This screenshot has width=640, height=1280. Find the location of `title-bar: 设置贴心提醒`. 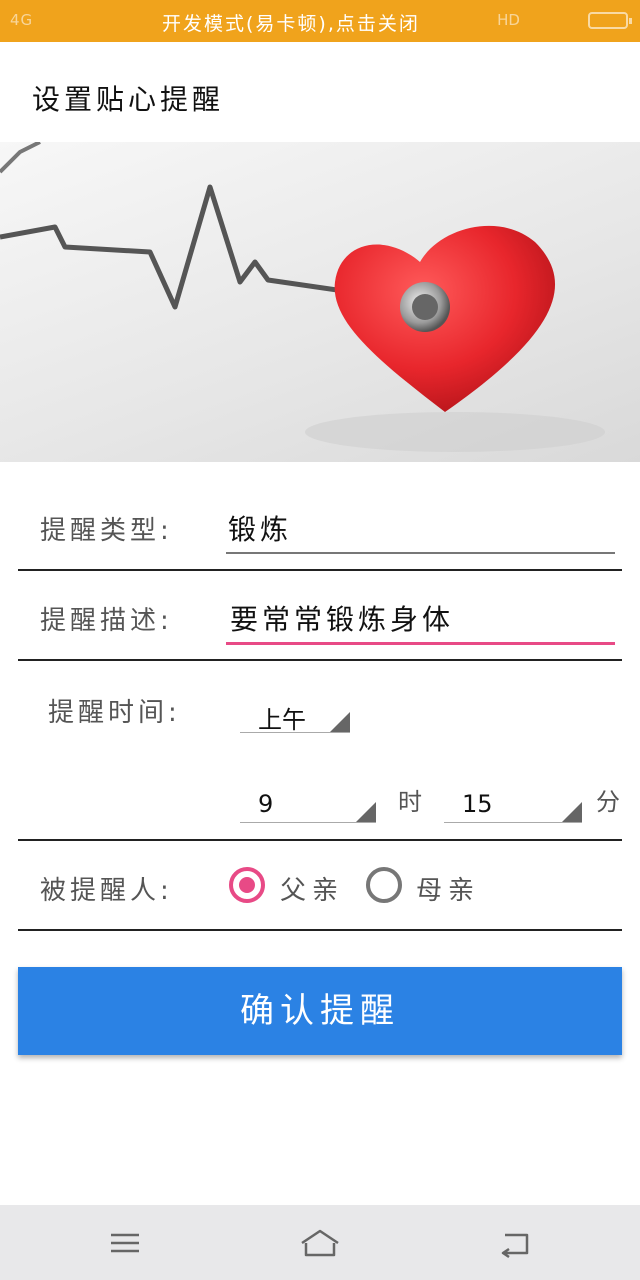

title-bar: 设置贴心提醒 is located at coordinates (320, 92).